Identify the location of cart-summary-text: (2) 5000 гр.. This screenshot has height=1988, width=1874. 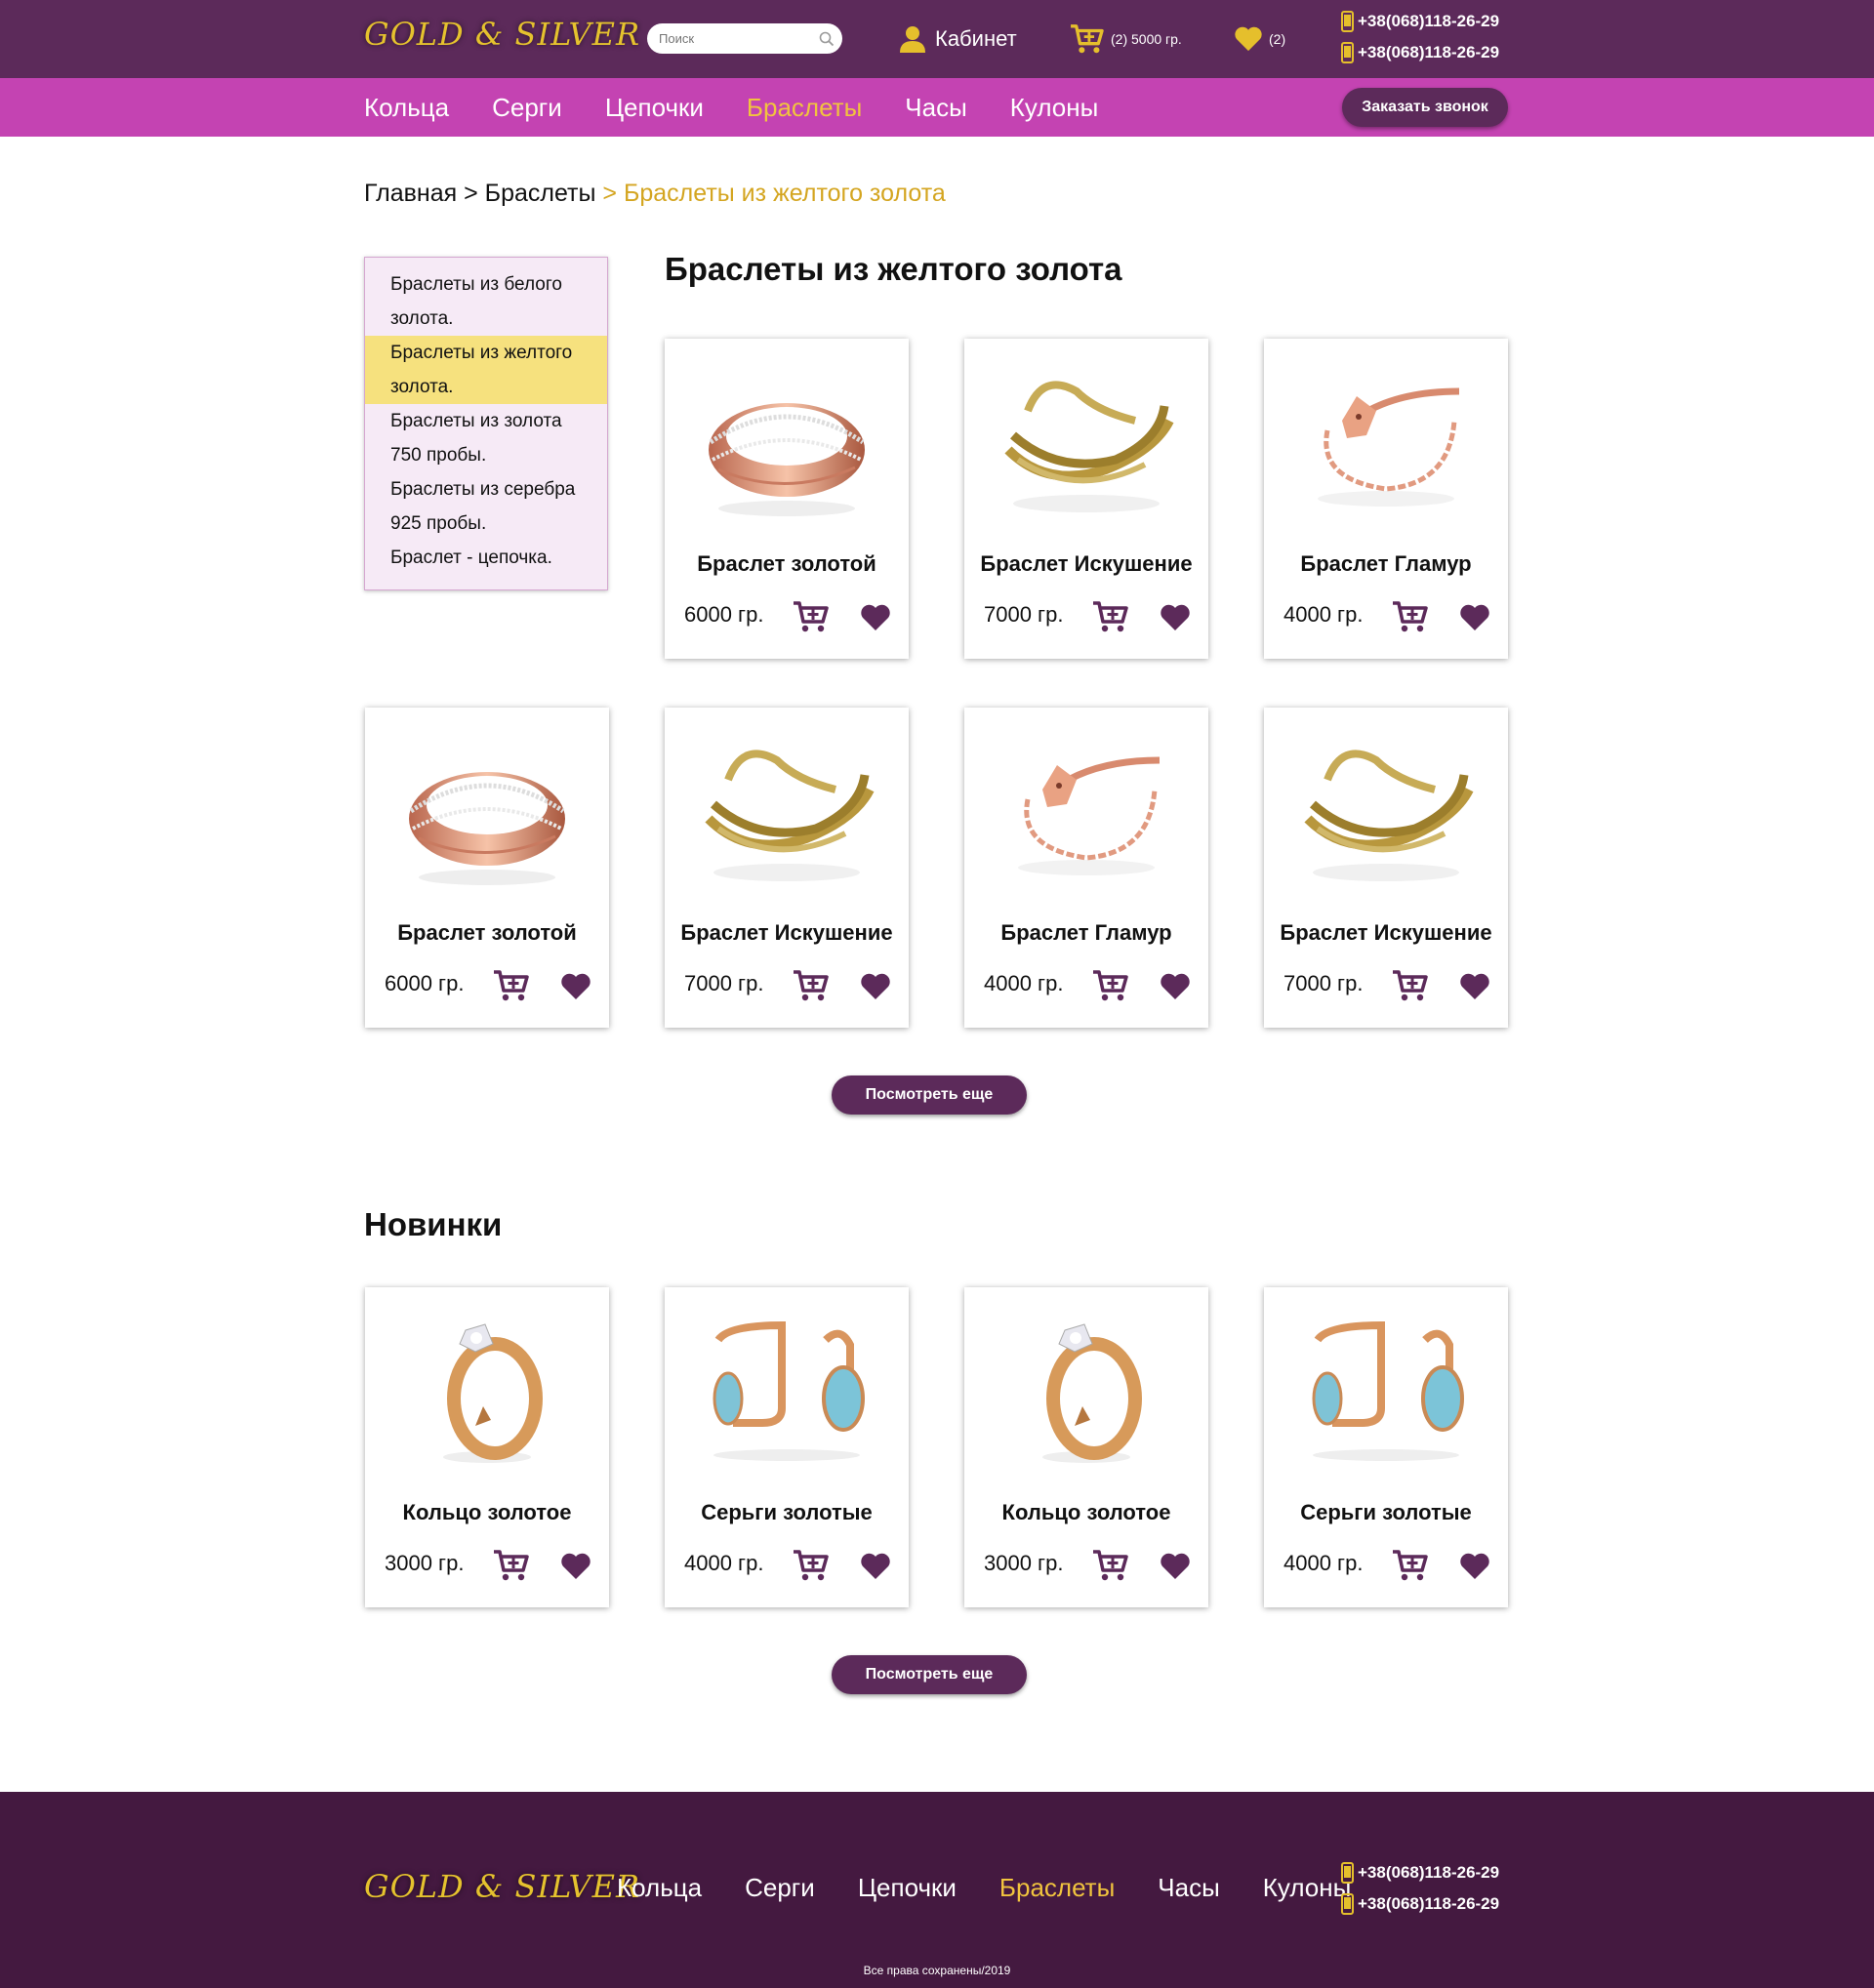
(1146, 39).